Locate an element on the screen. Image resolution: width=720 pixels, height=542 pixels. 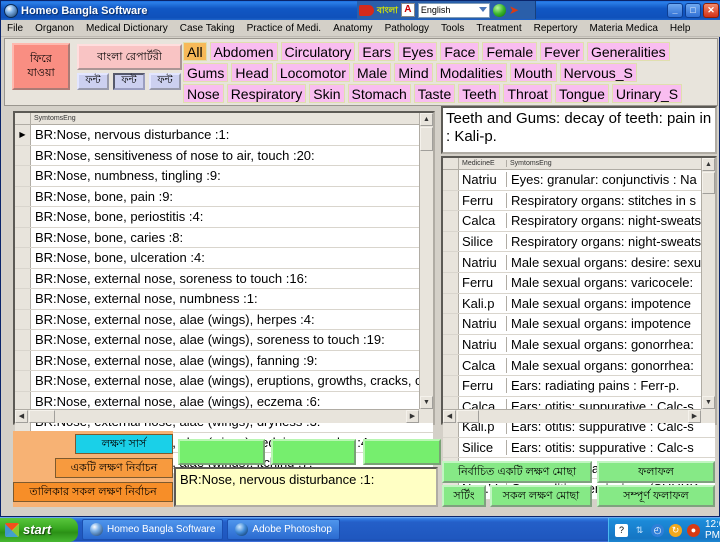
green-globe-icon is located at coordinates (499, 10).